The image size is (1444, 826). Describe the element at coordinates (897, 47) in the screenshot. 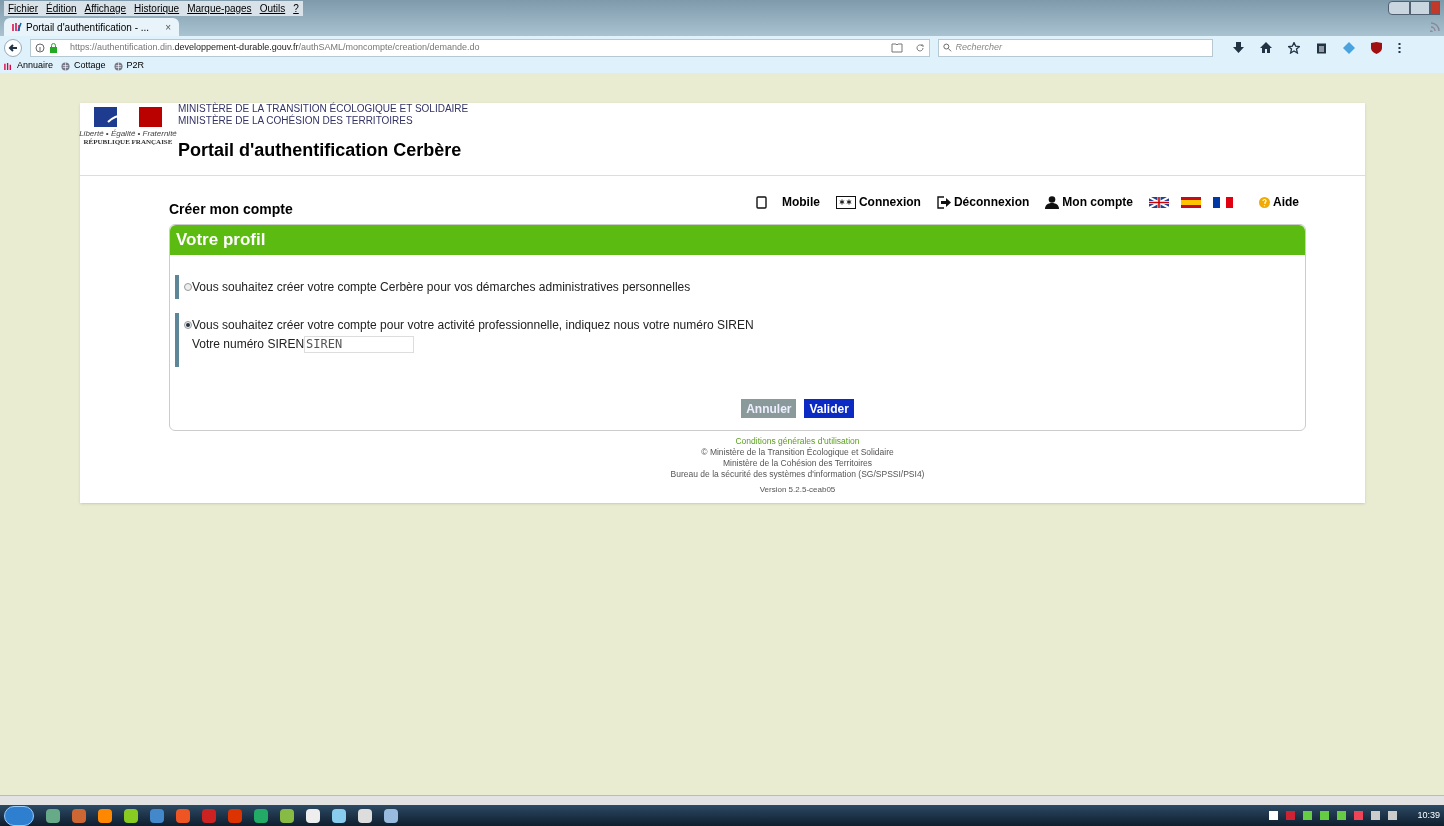

I see `reader-view-icon` at that location.